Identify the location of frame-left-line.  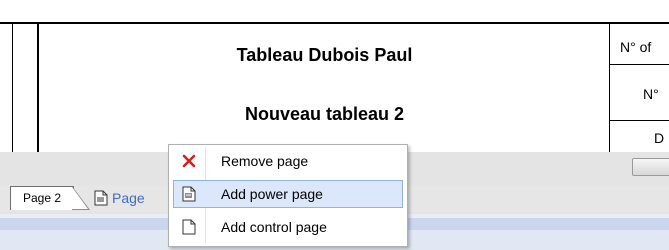
(12, 88).